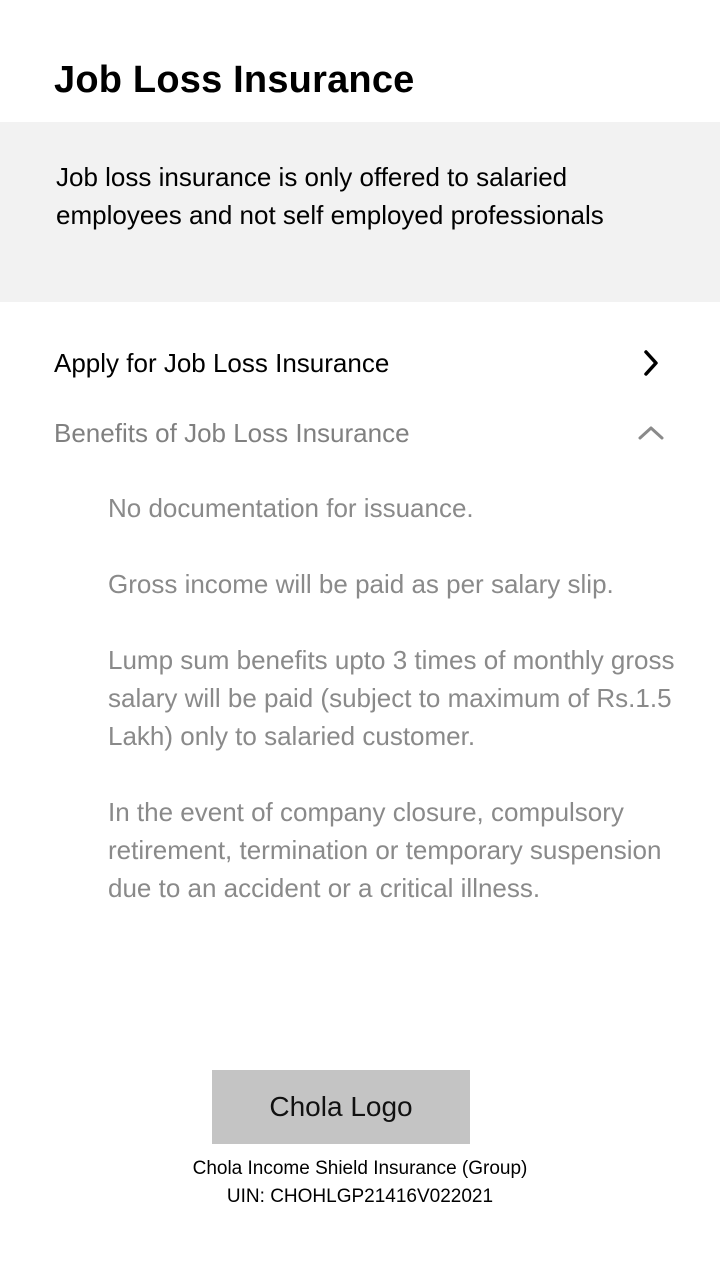 Image resolution: width=720 pixels, height=1280 pixels. What do you see at coordinates (234, 80) in the screenshot?
I see `page-title: Job Loss Insurance` at bounding box center [234, 80].